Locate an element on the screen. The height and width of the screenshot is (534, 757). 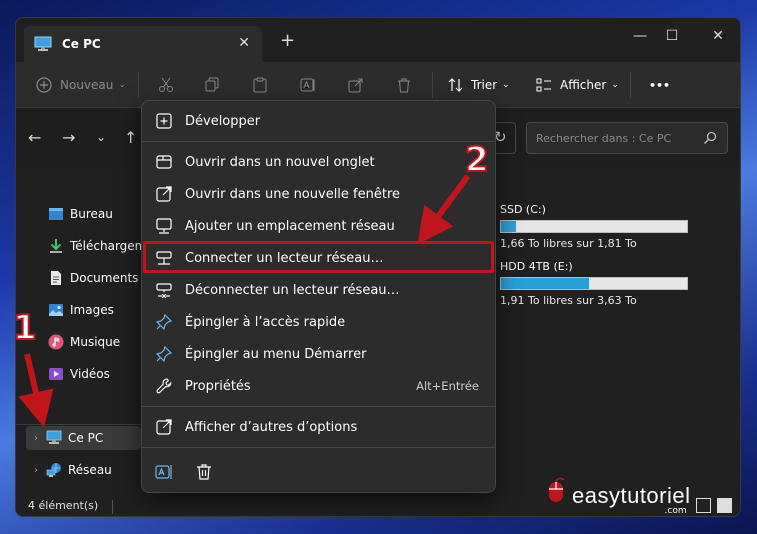
more-options-icon is located at coordinates (164, 427).